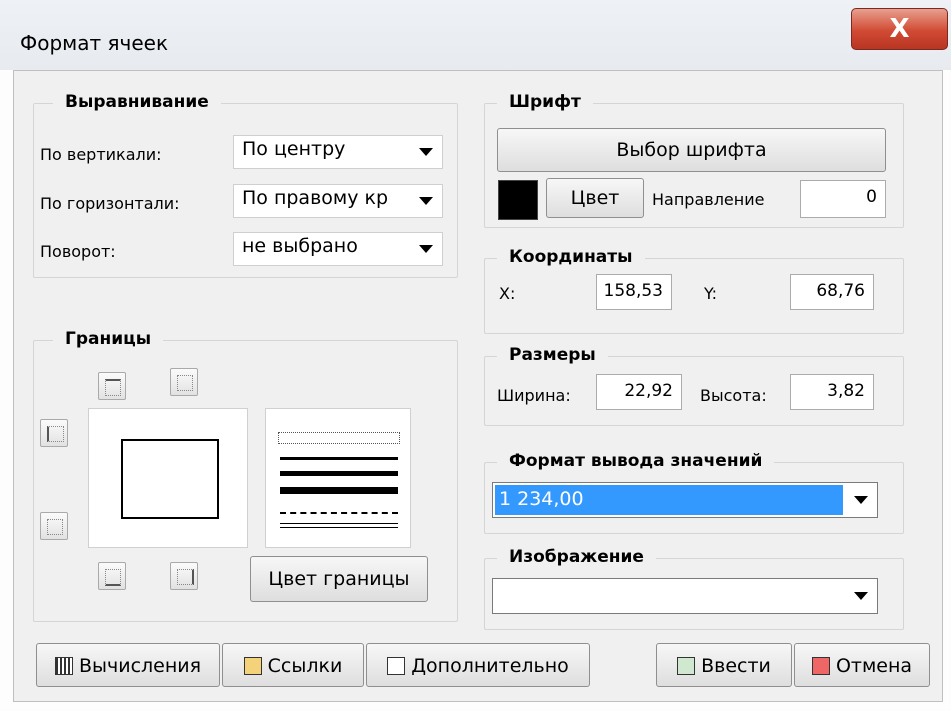  Describe the element at coordinates (552, 355) in the screenshot. I see `size-group-label: Размеры` at that location.